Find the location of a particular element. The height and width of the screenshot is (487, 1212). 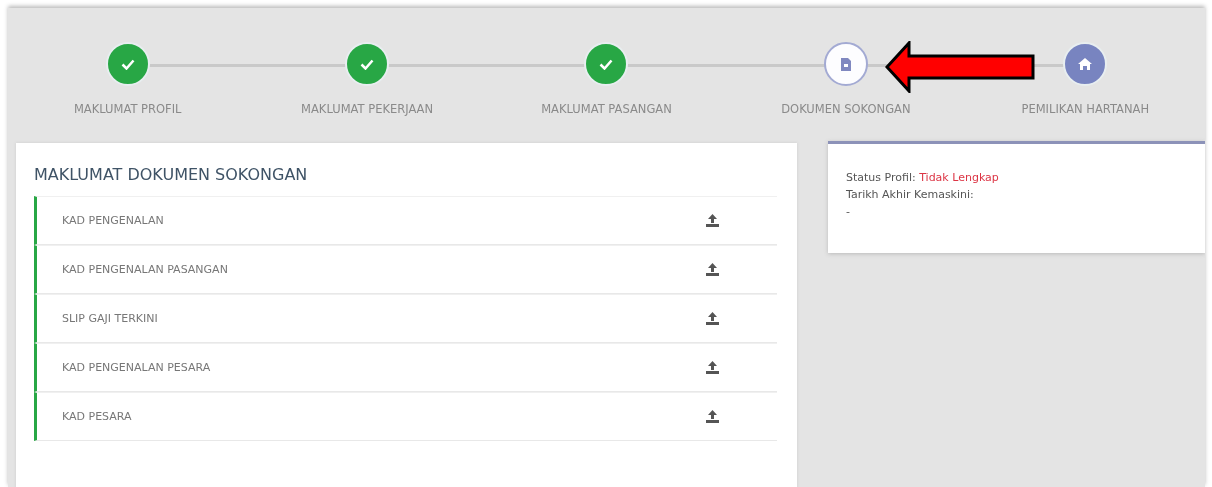

document-icon is located at coordinates (845, 64).